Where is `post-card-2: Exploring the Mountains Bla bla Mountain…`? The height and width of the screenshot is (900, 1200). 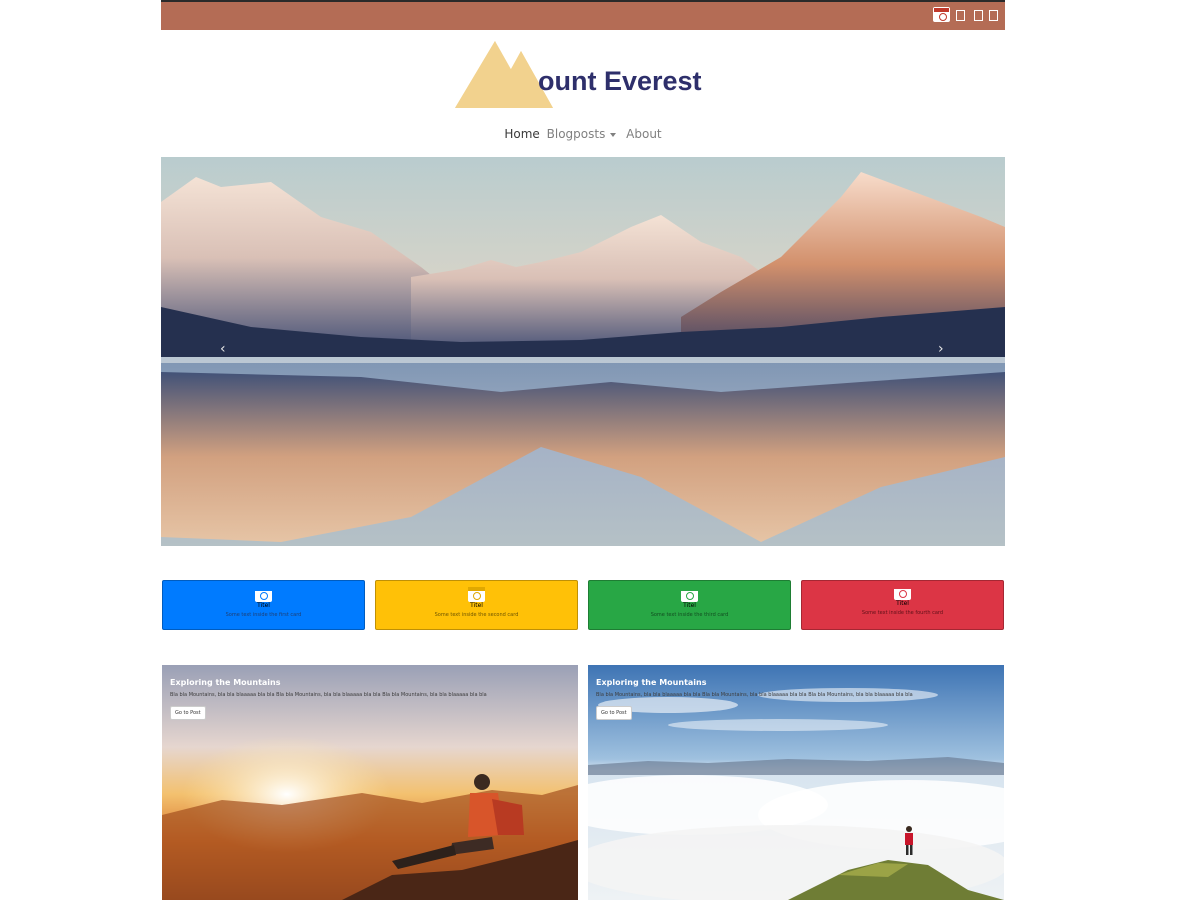 post-card-2: Exploring the Mountains Bla bla Mountain… is located at coordinates (796, 782).